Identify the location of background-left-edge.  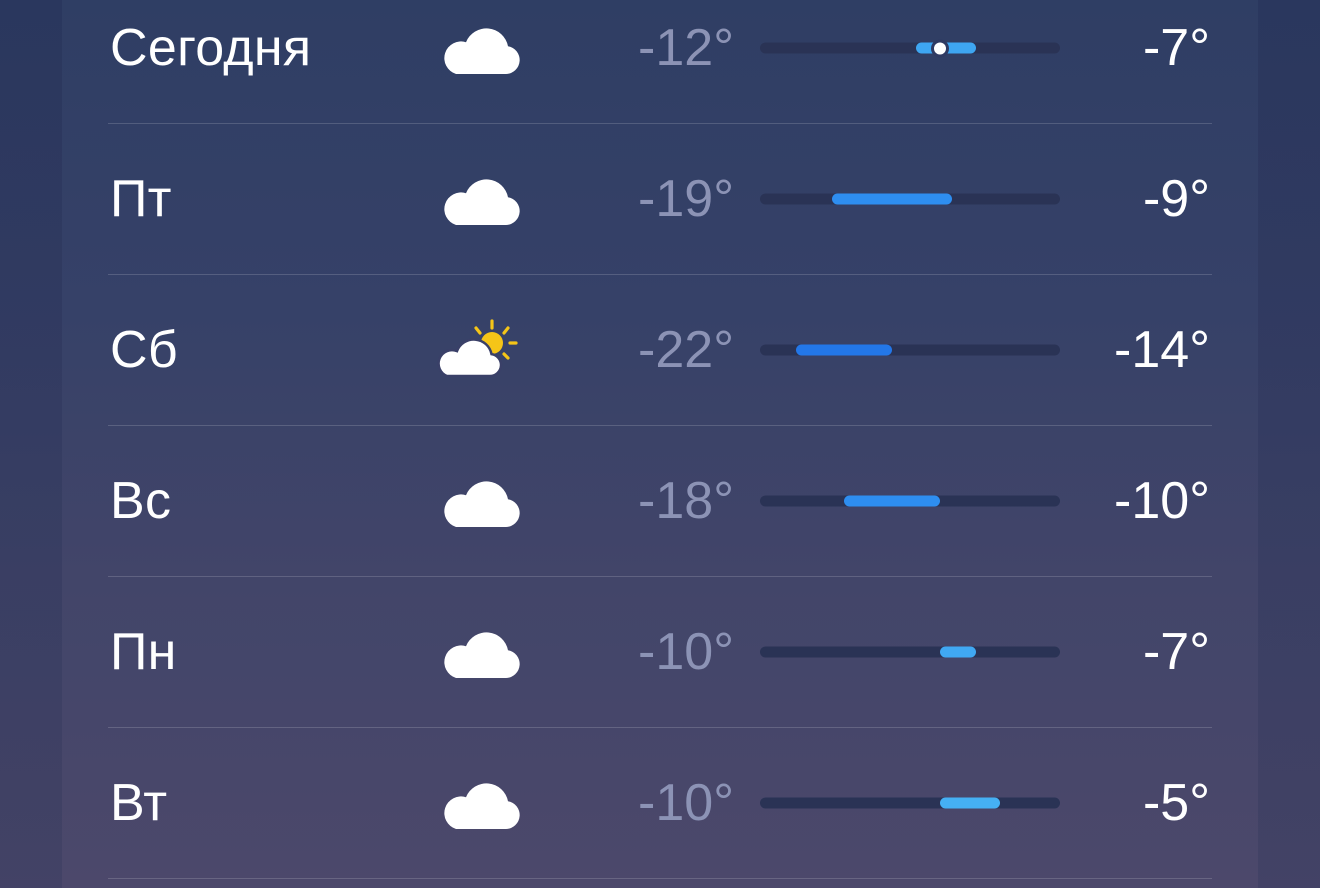
(31, 444).